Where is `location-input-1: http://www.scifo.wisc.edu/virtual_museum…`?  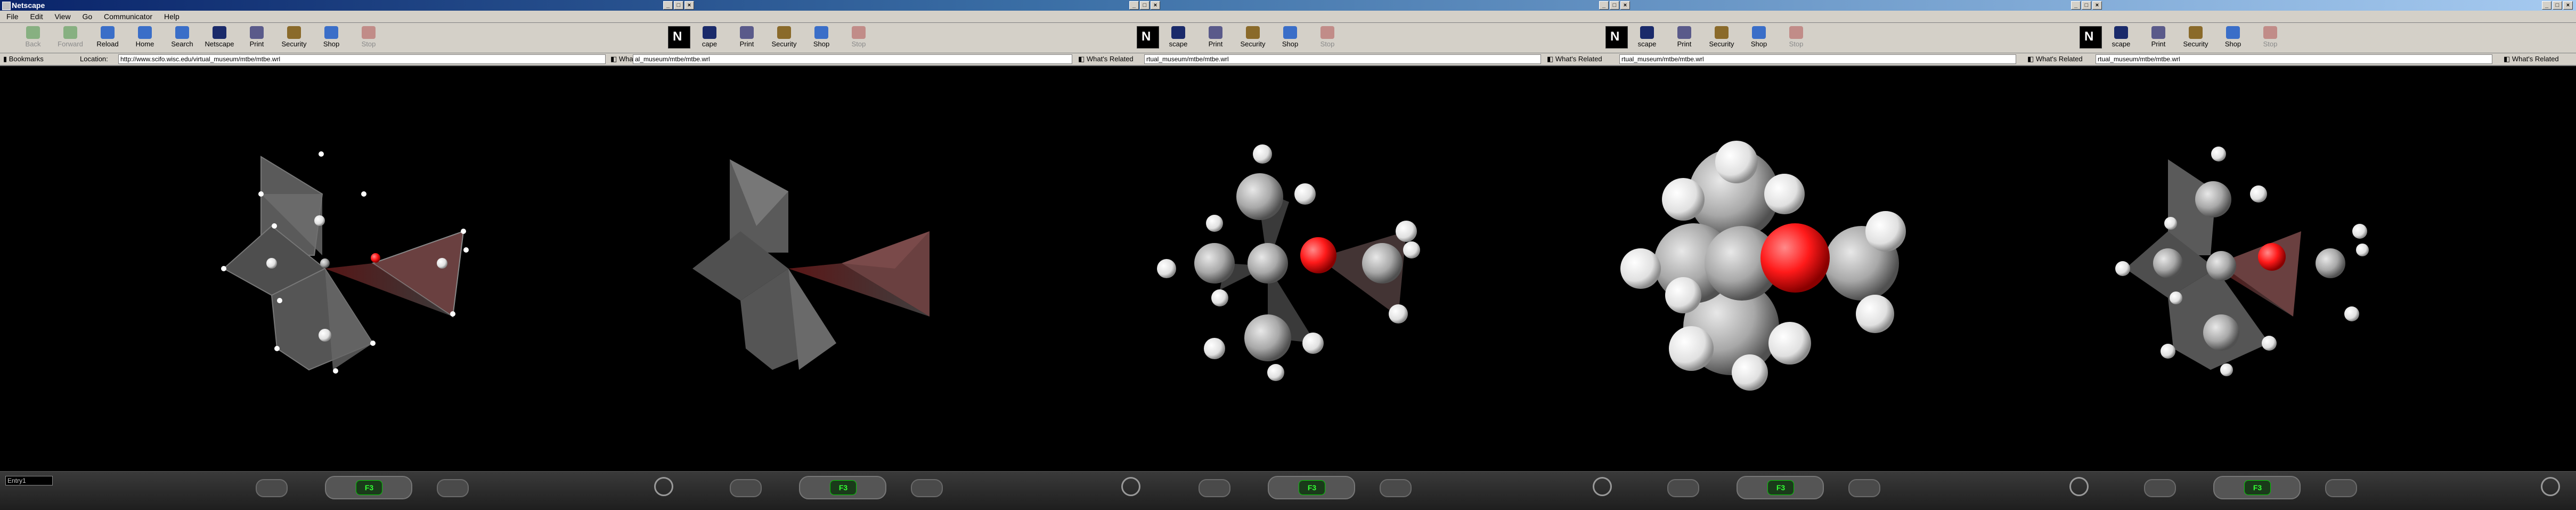
location-input-1: http://www.scifo.wisc.edu/virtual_museum… is located at coordinates (362, 59).